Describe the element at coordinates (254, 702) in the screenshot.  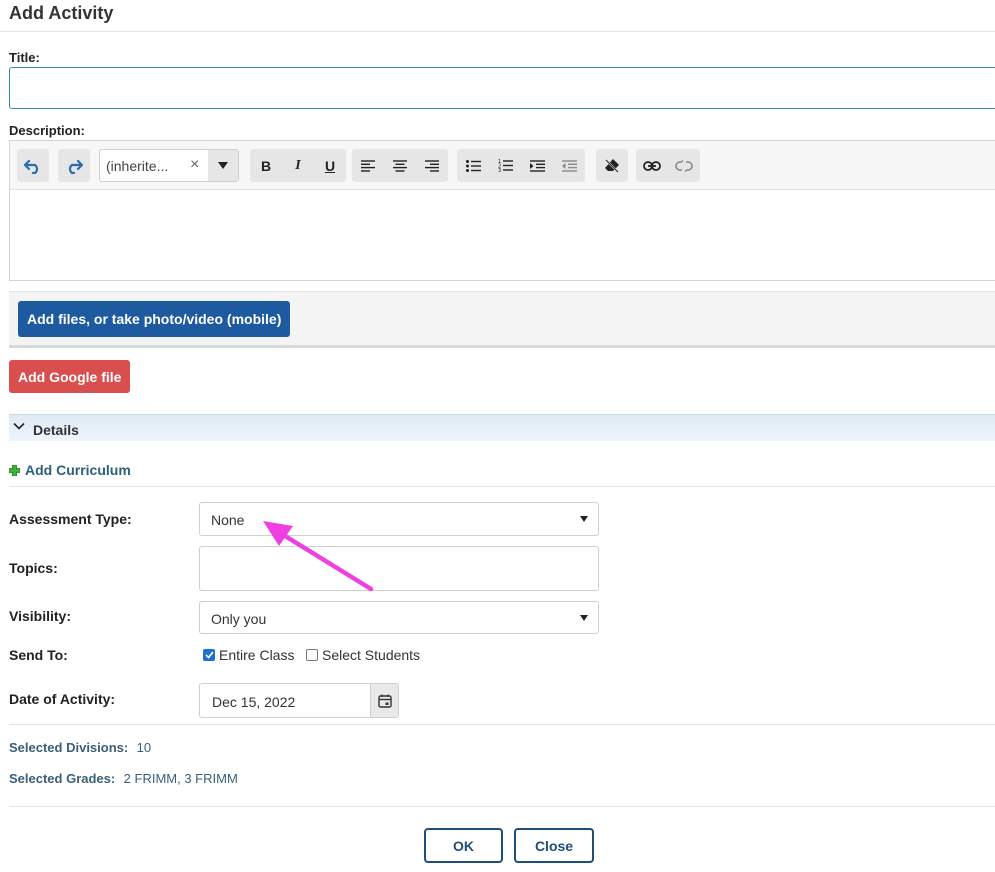
I see `date-value: Dec 15, 2022` at that location.